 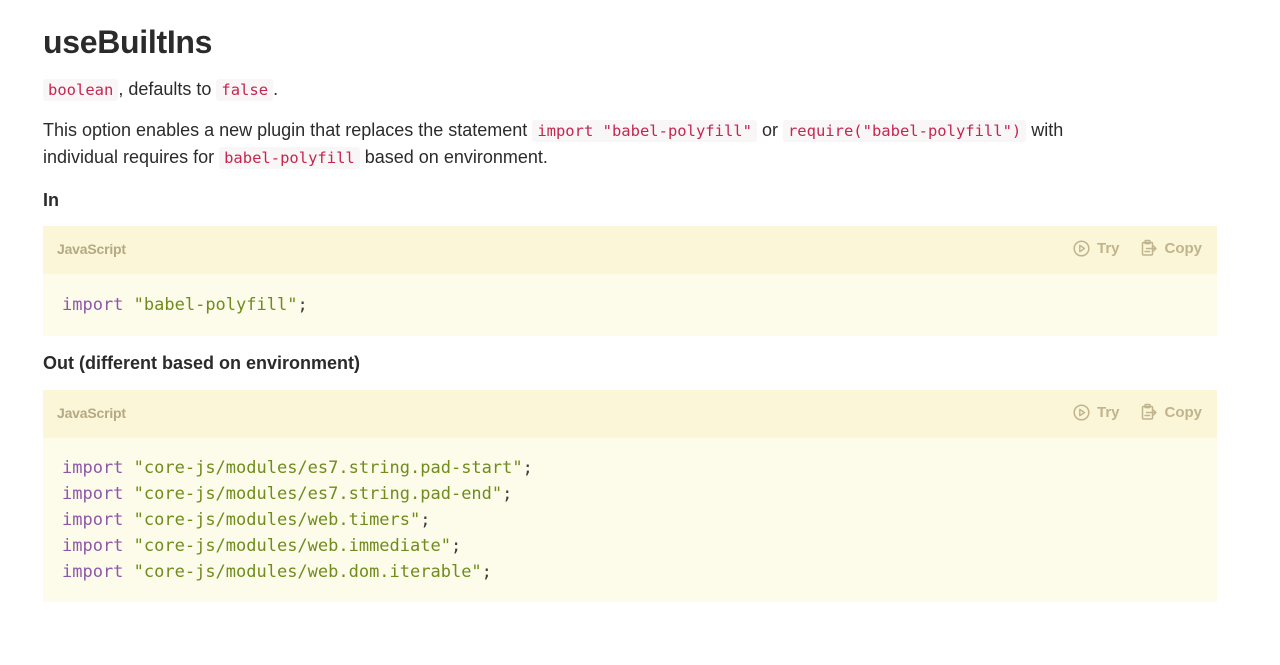 I want to click on page-title: useBuiltIns, so click(x=128, y=42).